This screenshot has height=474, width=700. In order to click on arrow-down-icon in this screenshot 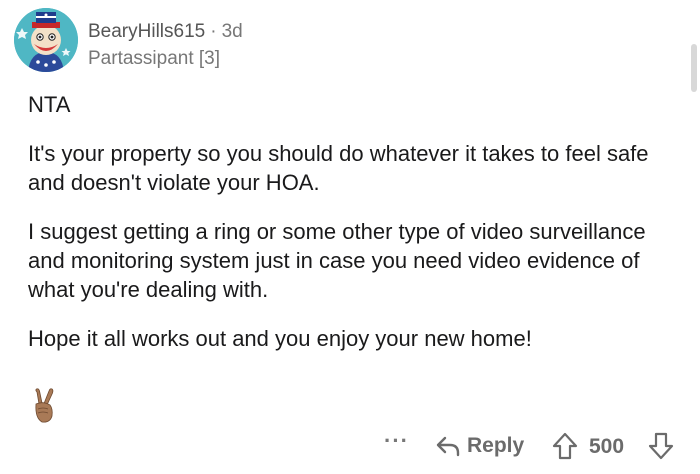, I will do `click(661, 446)`.